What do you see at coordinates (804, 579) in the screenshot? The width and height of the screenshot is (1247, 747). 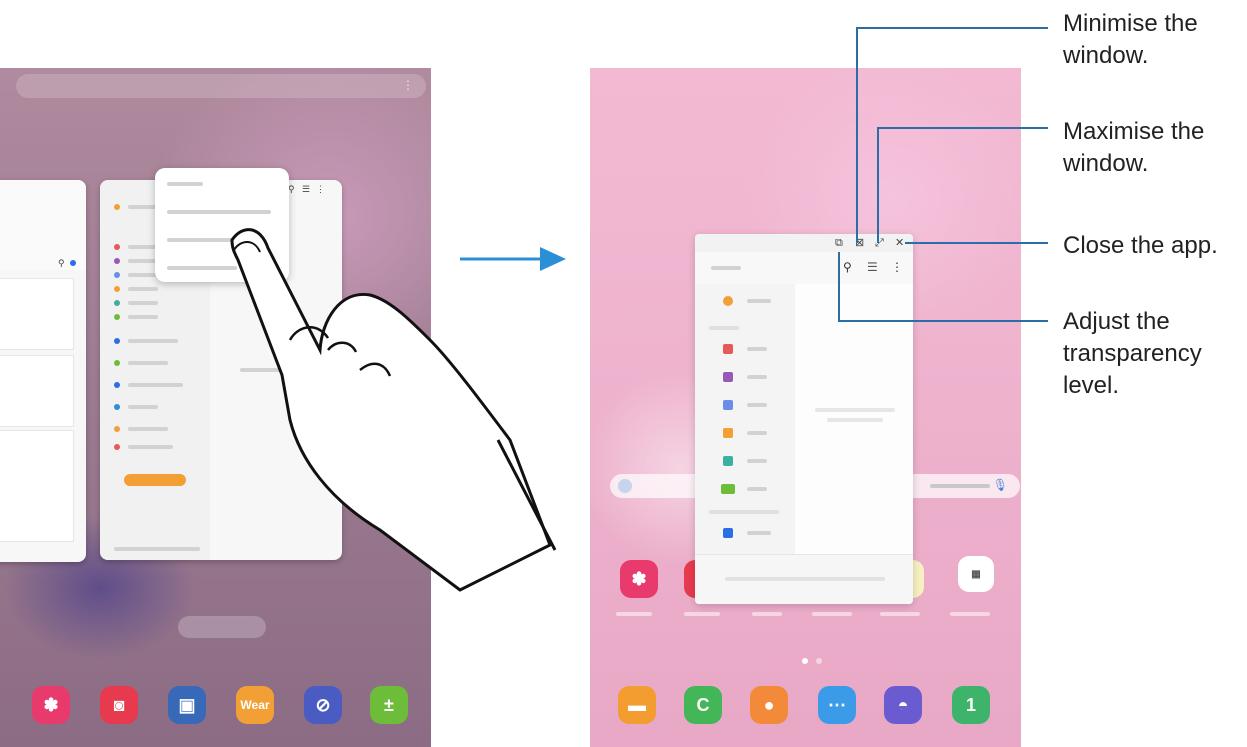 I see `pop-up-window-footer` at bounding box center [804, 579].